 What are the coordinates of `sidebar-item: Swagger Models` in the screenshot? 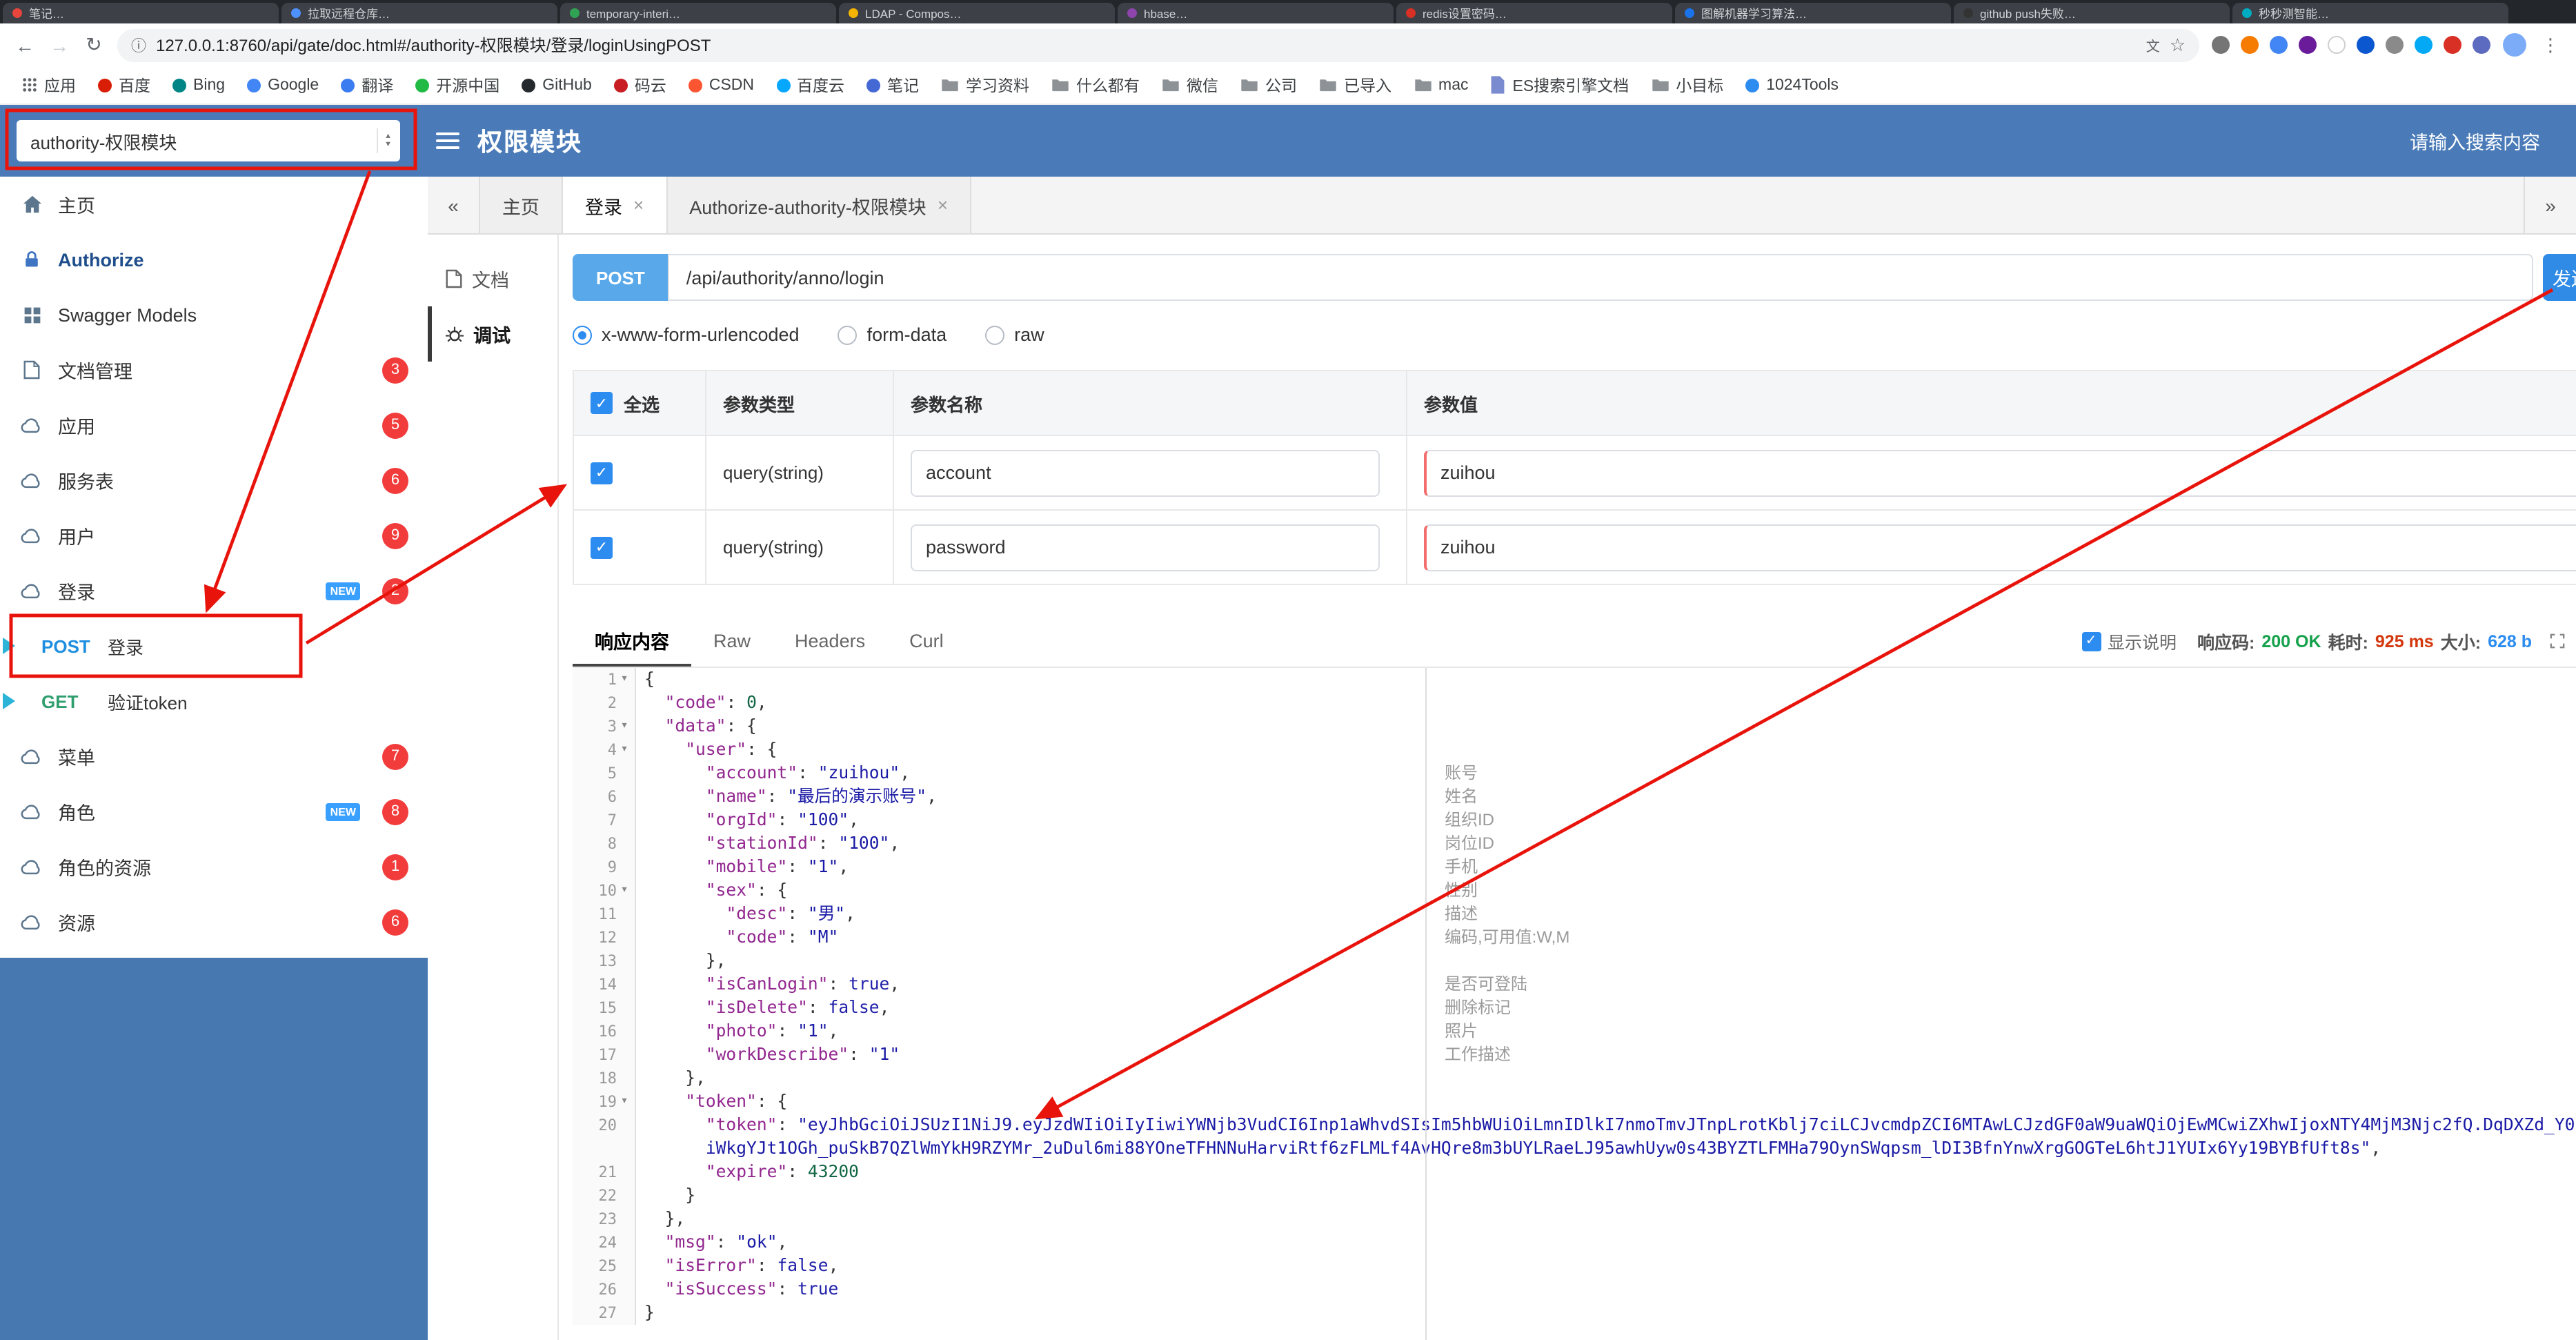 It's located at (214, 314).